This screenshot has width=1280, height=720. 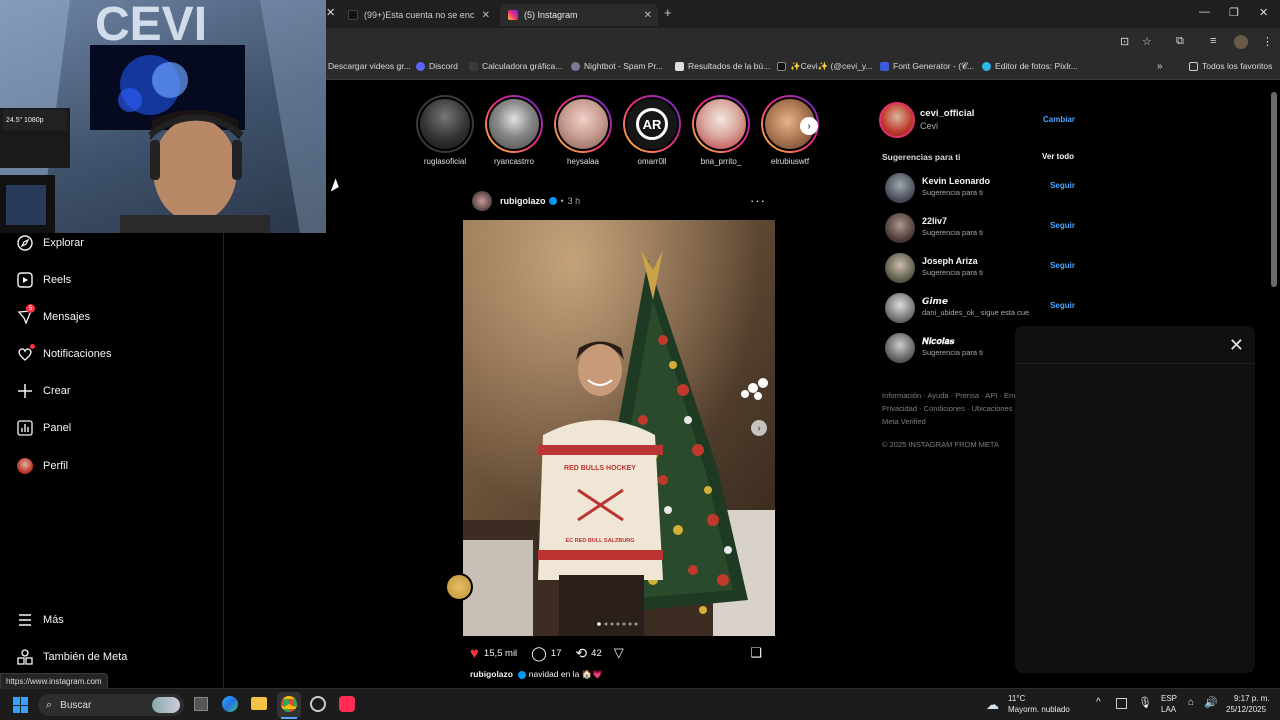 I want to click on switch-account-link: Cambiar, so click(x=1059, y=119).